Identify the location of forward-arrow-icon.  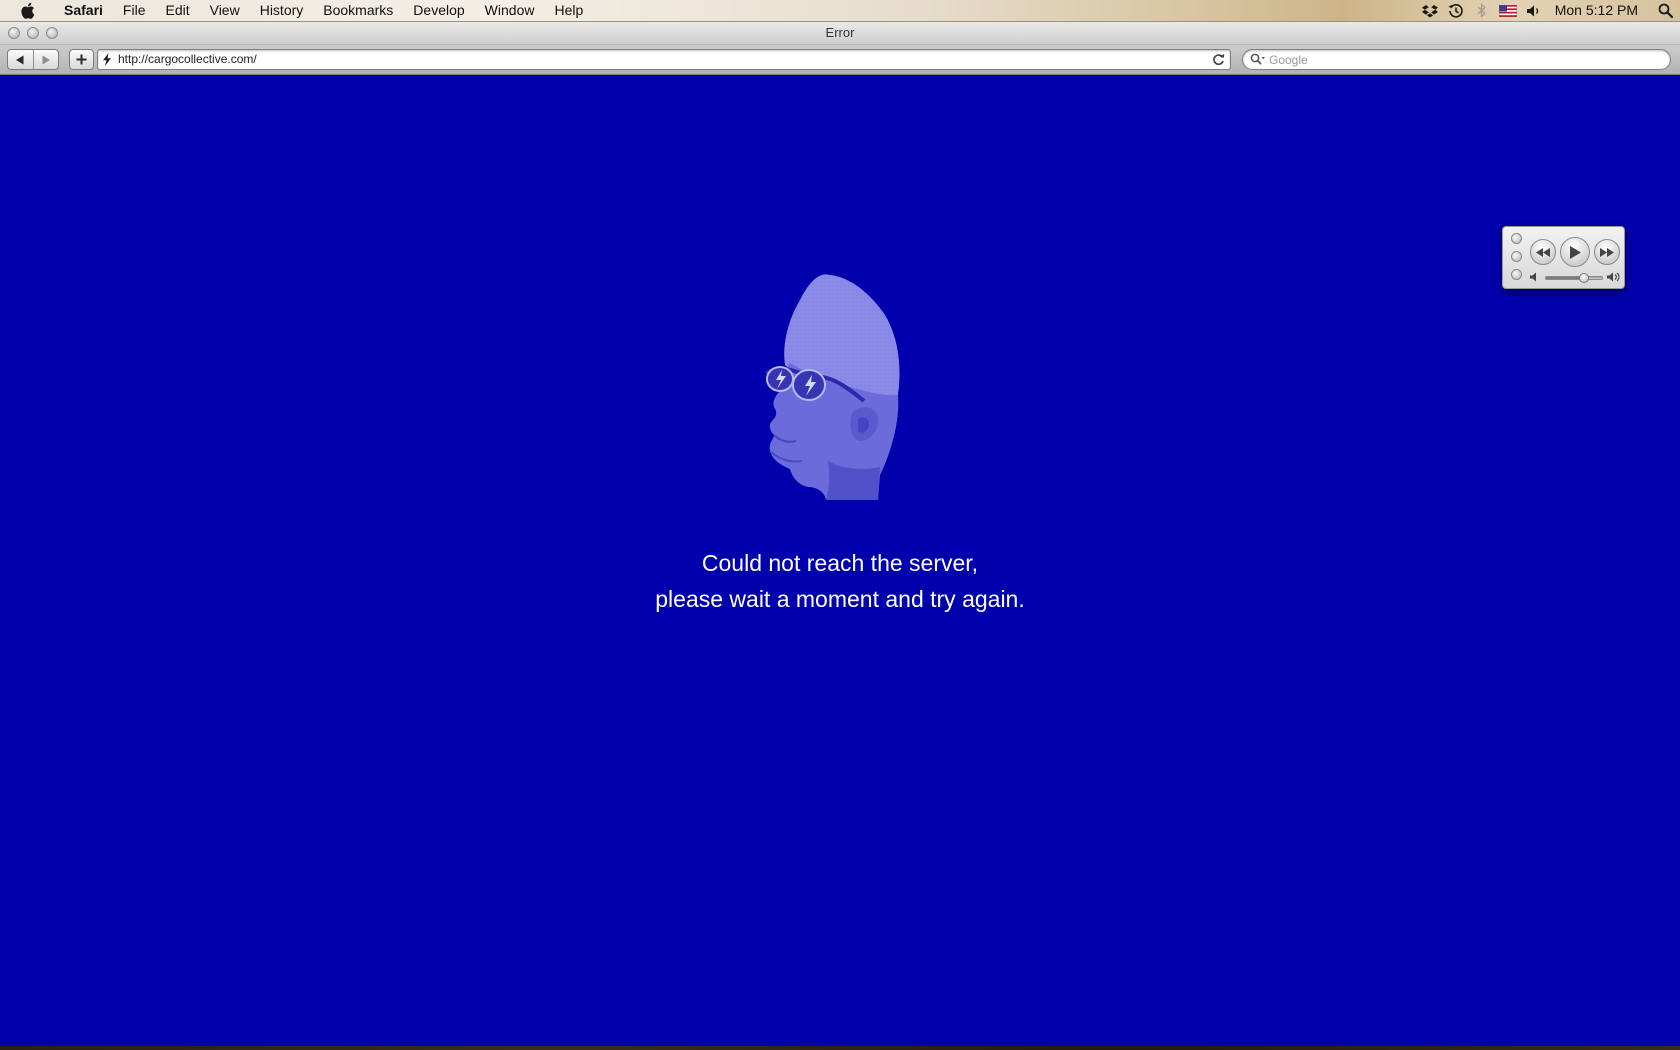
(46, 59).